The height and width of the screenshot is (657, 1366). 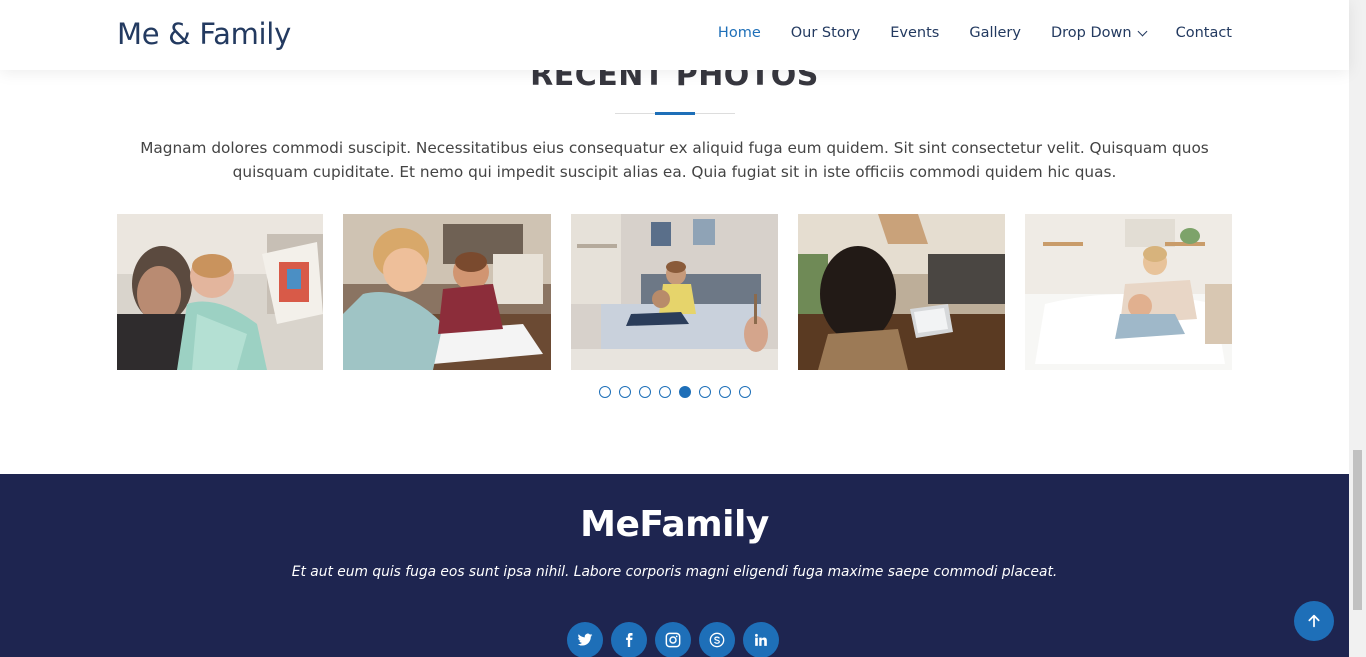 I want to click on nav-our-story: Our Story, so click(x=825, y=33).